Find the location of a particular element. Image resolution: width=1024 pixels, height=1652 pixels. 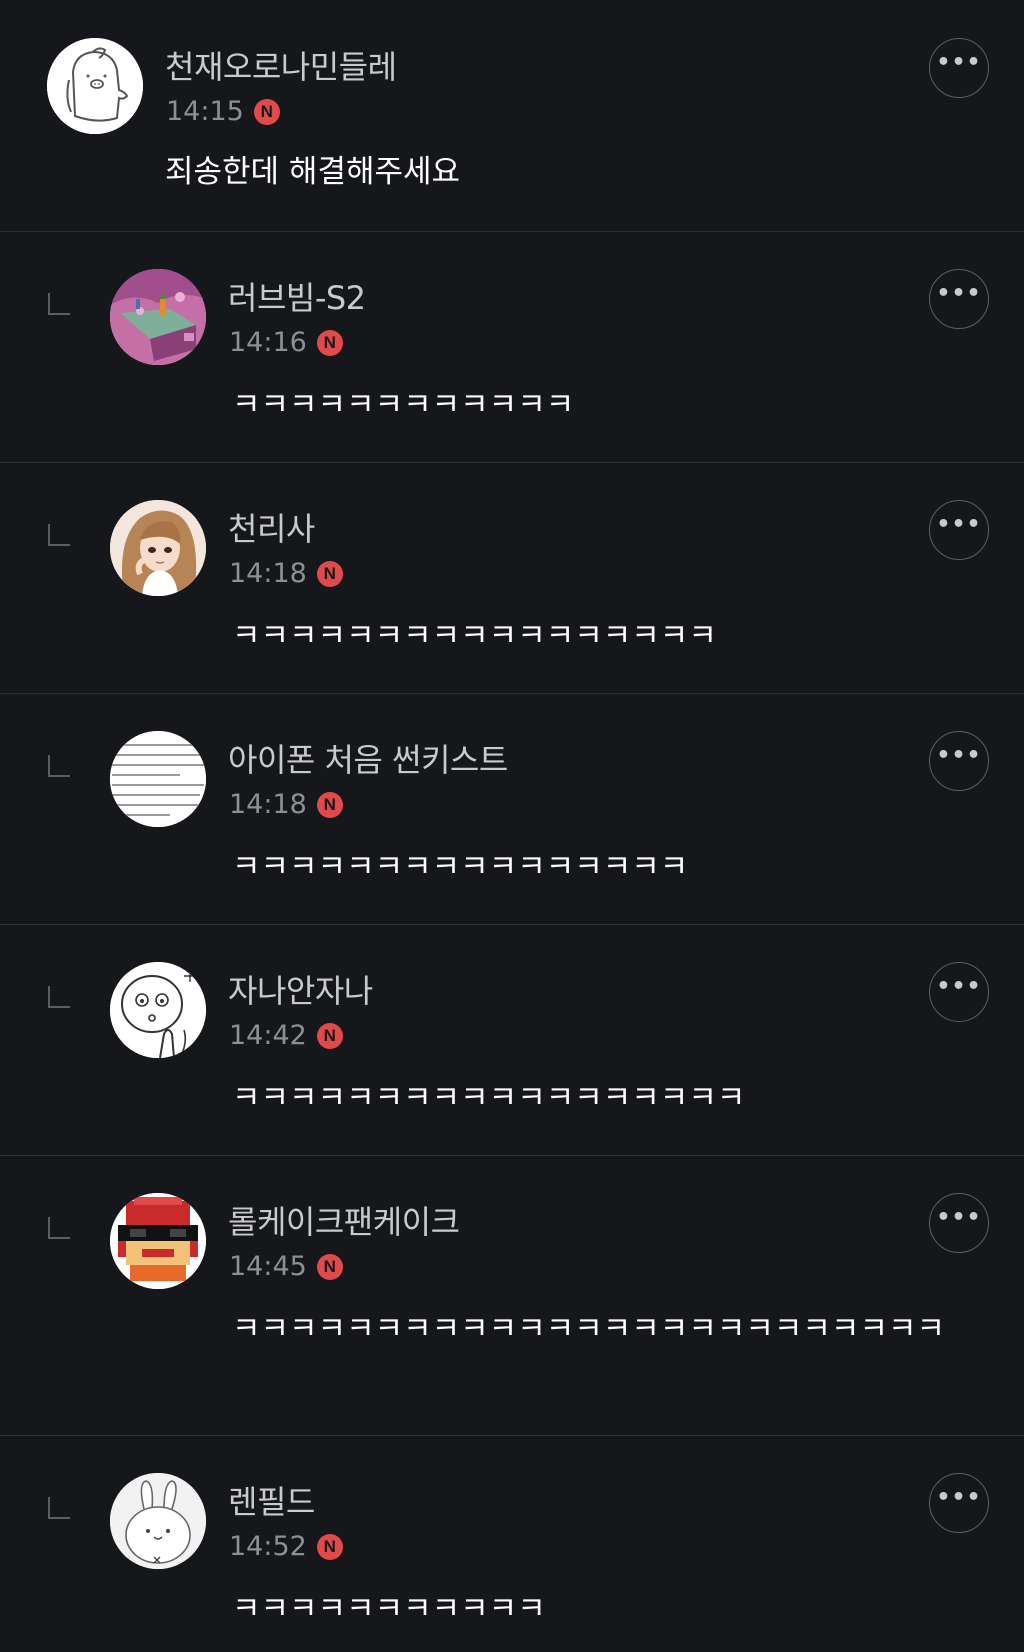

comment-item: 천재오로나민들레 14:15 N 죄송한데 해결해주세요 ••• is located at coordinates (512, 116).